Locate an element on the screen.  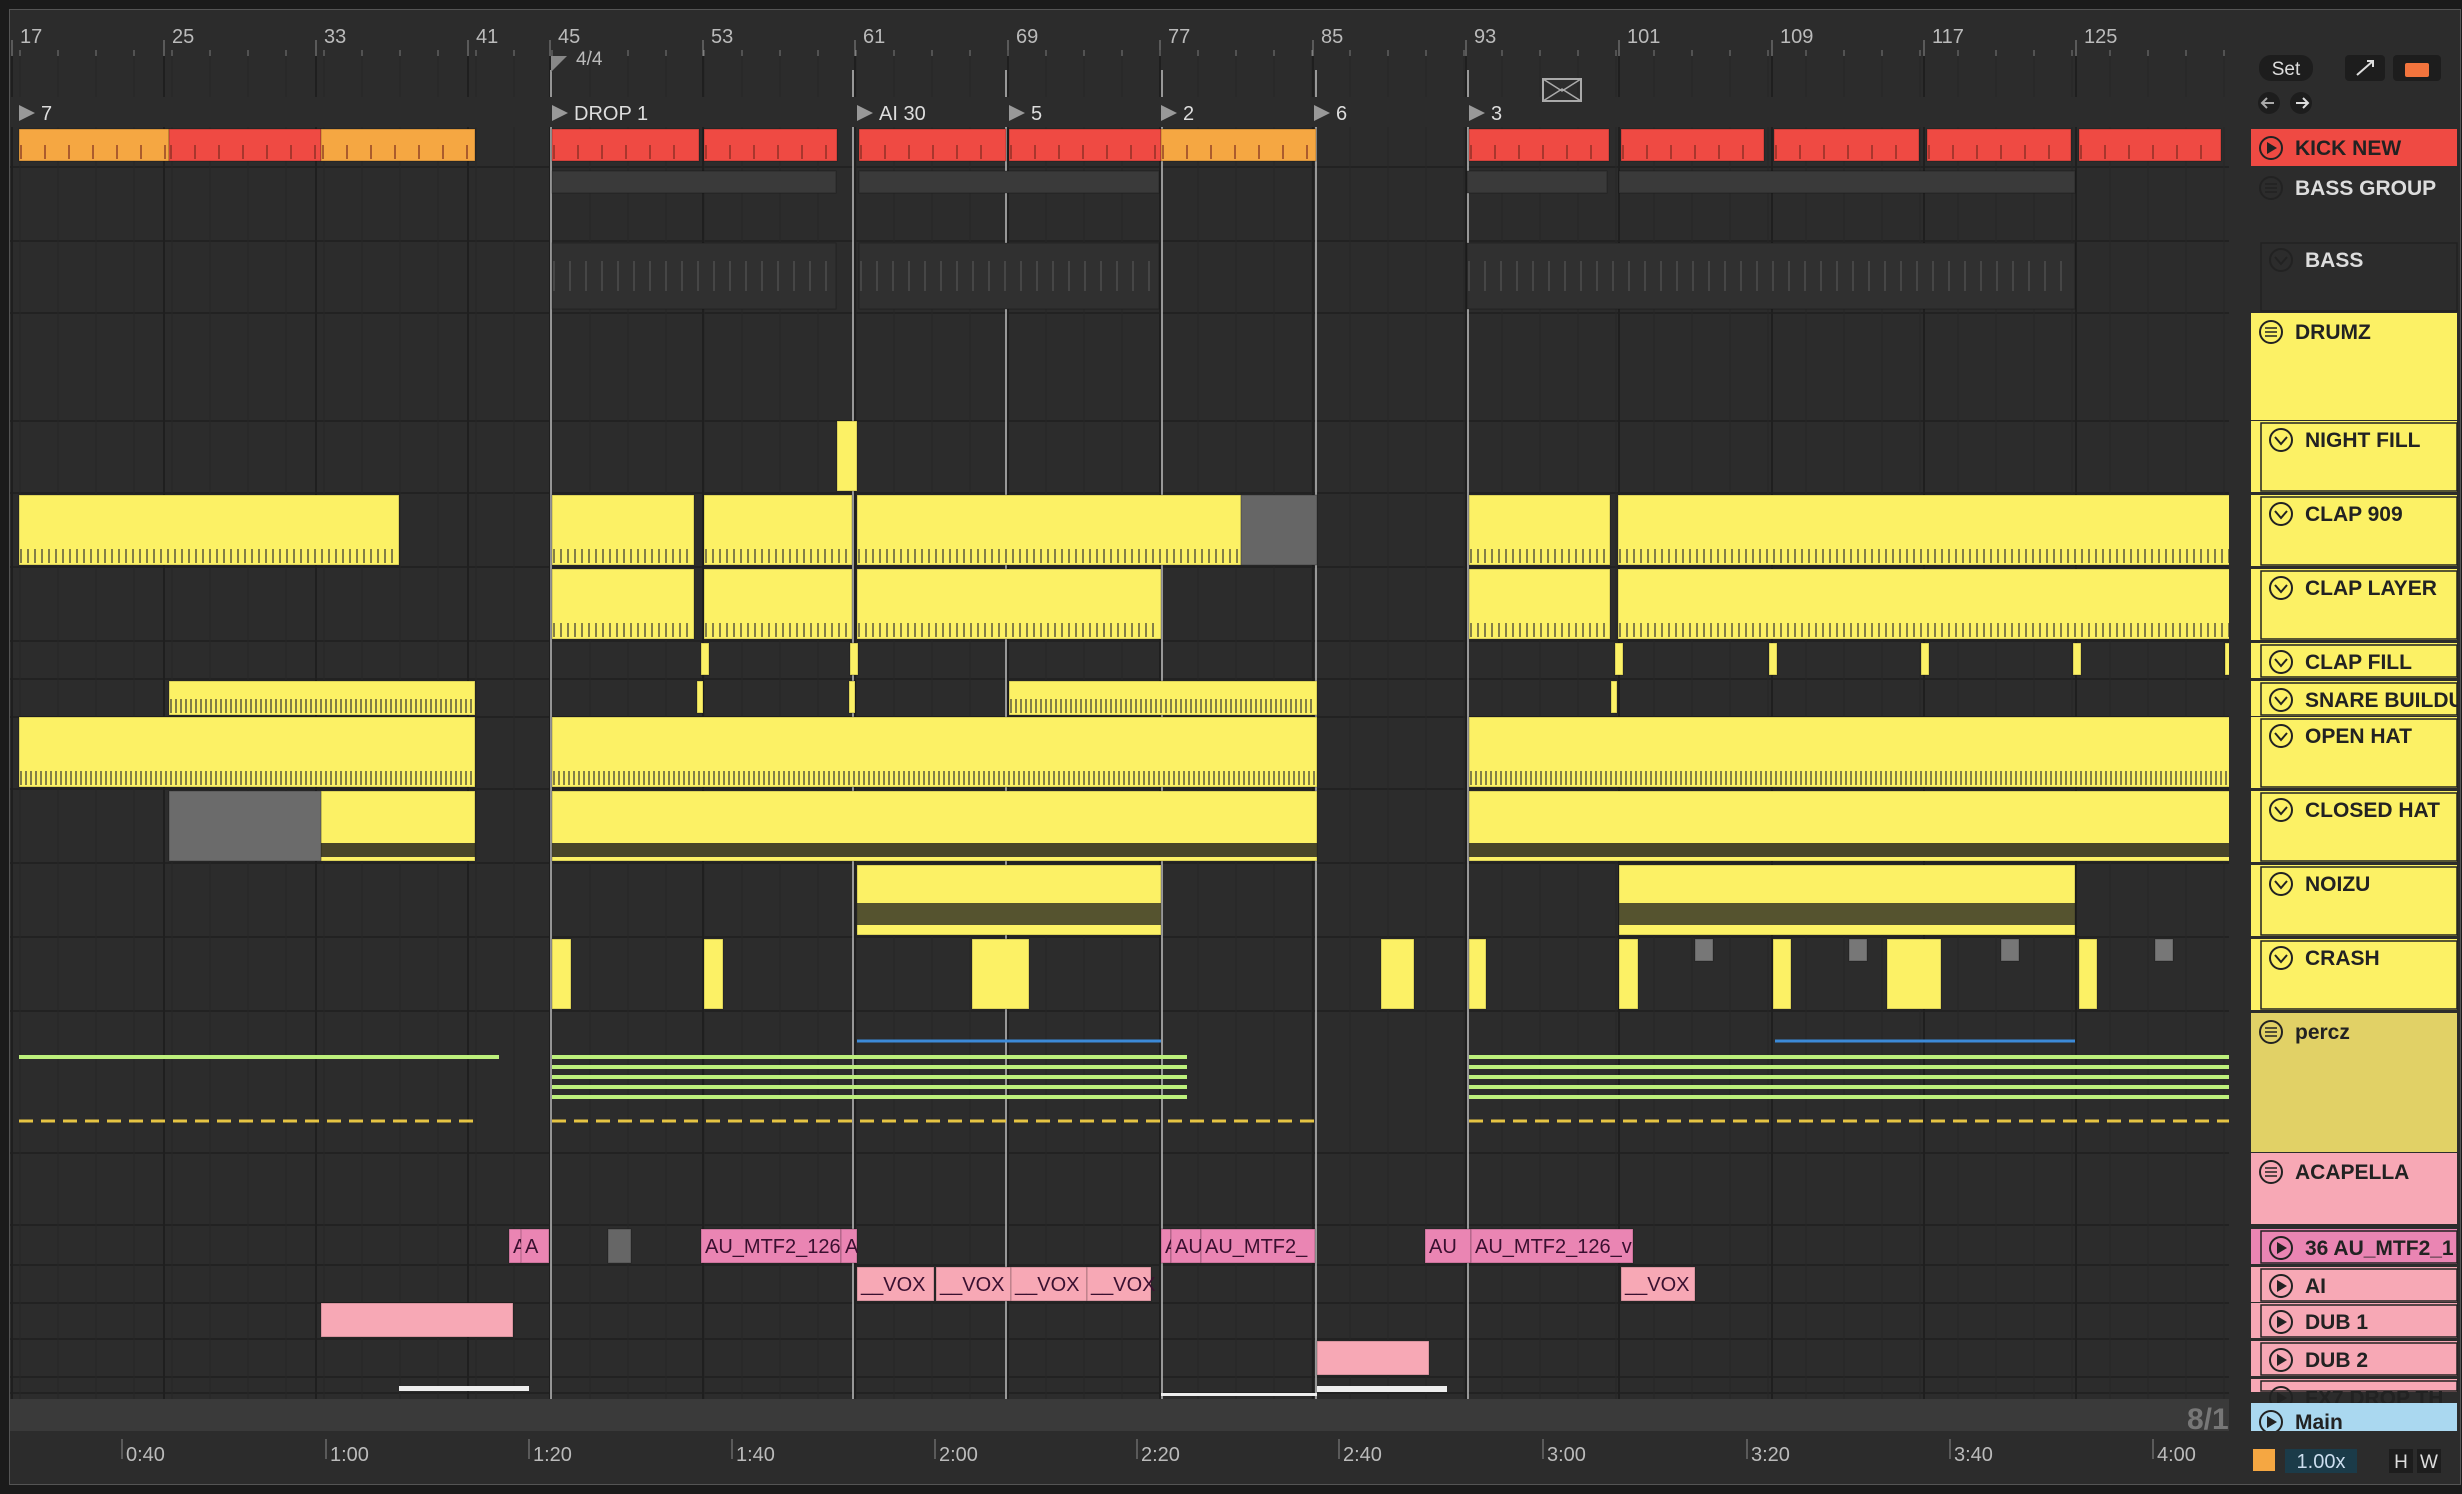
clip-label: AU is located at coordinates (1189, 1247).